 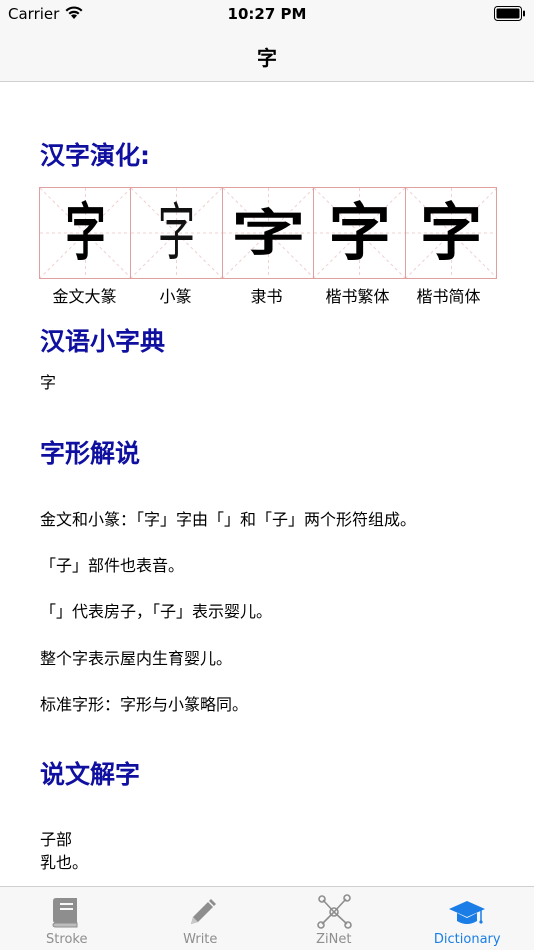 What do you see at coordinates (103, 341) in the screenshot?
I see `dictionary-heading: 汉语小字典` at bounding box center [103, 341].